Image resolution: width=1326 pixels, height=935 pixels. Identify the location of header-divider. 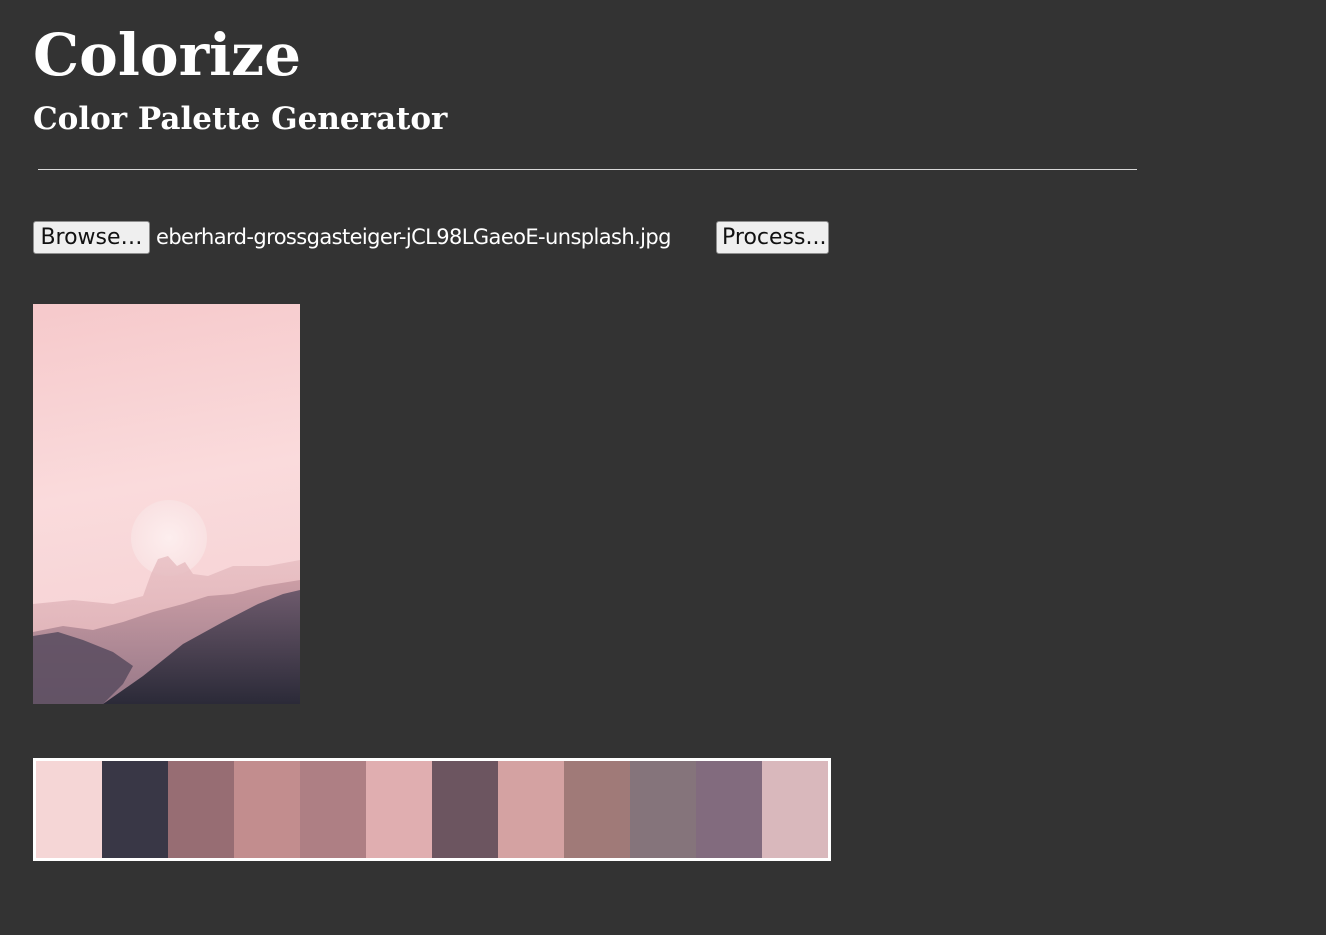
(587, 169).